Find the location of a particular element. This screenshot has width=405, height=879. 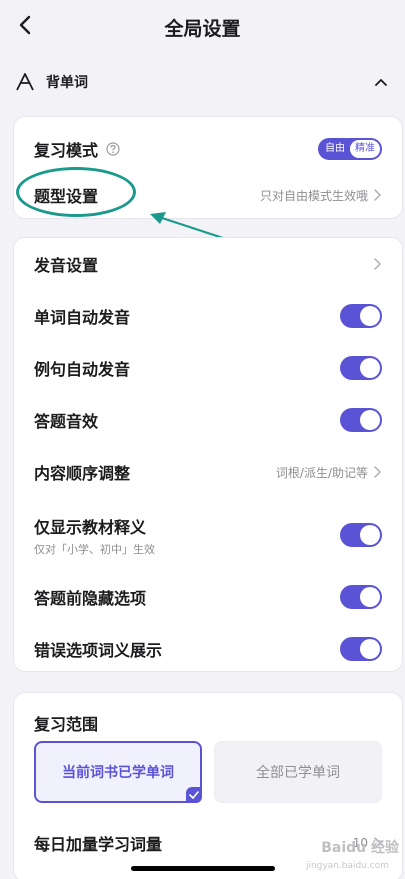

section-label: 背单词 is located at coordinates (67, 83).